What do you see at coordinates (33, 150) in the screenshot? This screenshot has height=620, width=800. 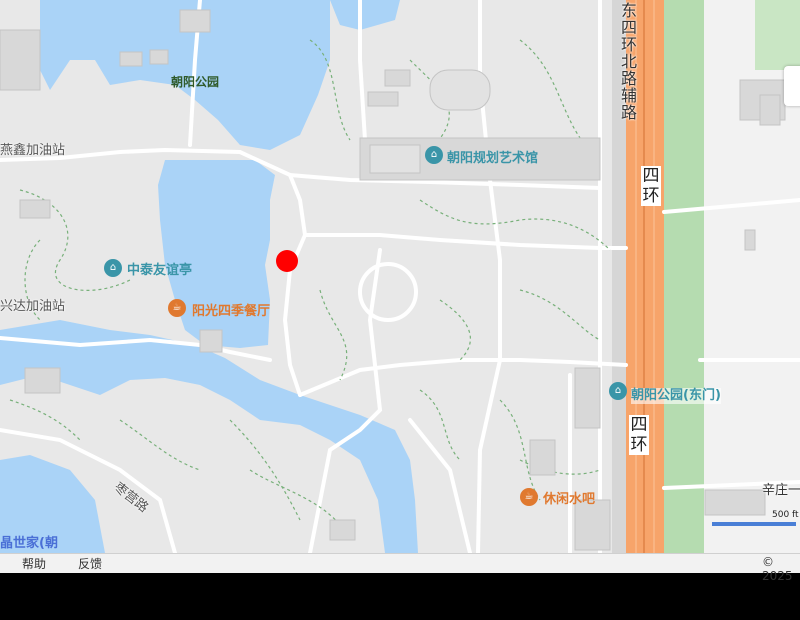 I see `fuel-station-label-north: 燕鑫加油站` at bounding box center [33, 150].